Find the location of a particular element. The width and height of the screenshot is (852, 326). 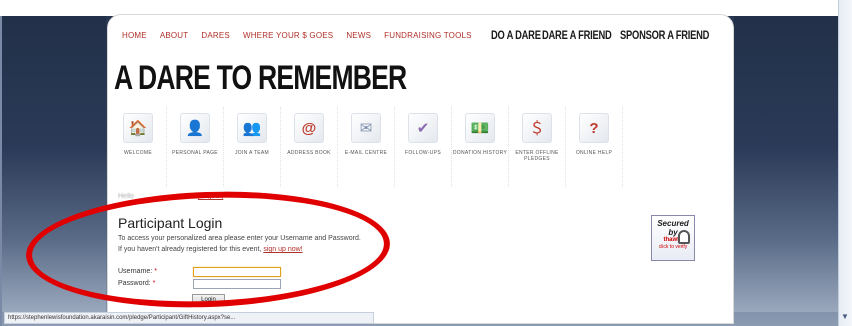

at-sign-icon: @ is located at coordinates (309, 128).